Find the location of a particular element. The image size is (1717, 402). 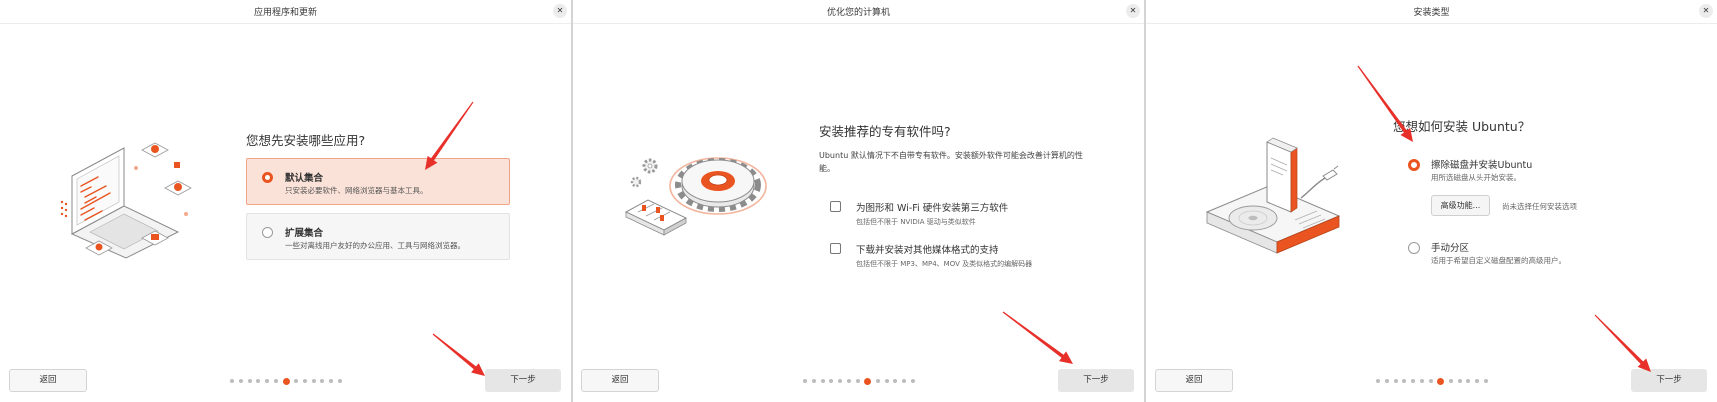

window-title: 优化您的计算机 is located at coordinates (858, 13).